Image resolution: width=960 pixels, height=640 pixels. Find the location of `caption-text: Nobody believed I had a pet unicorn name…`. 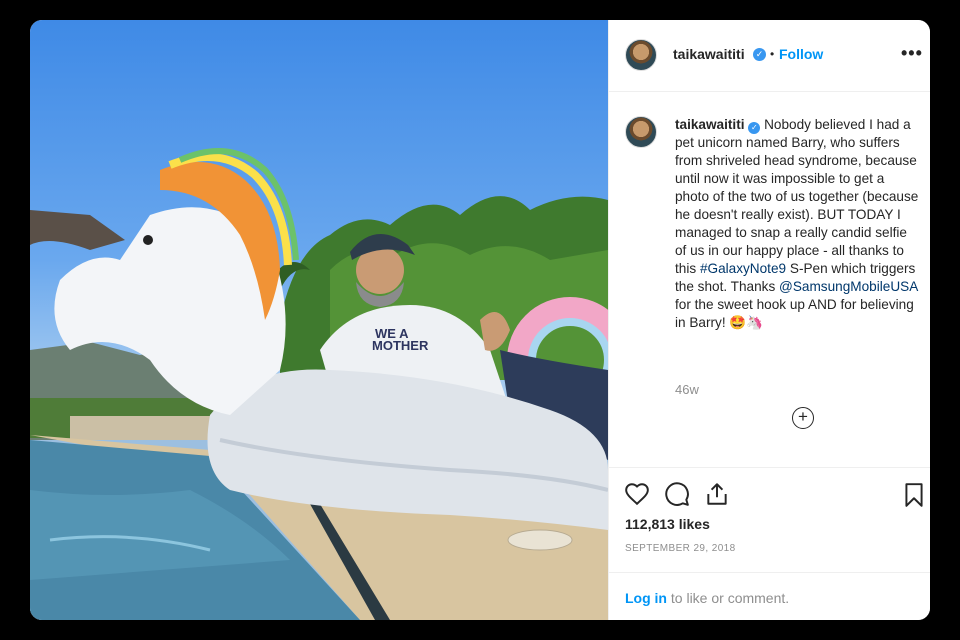

caption-text: Nobody believed I had a pet unicorn name… is located at coordinates (797, 196).